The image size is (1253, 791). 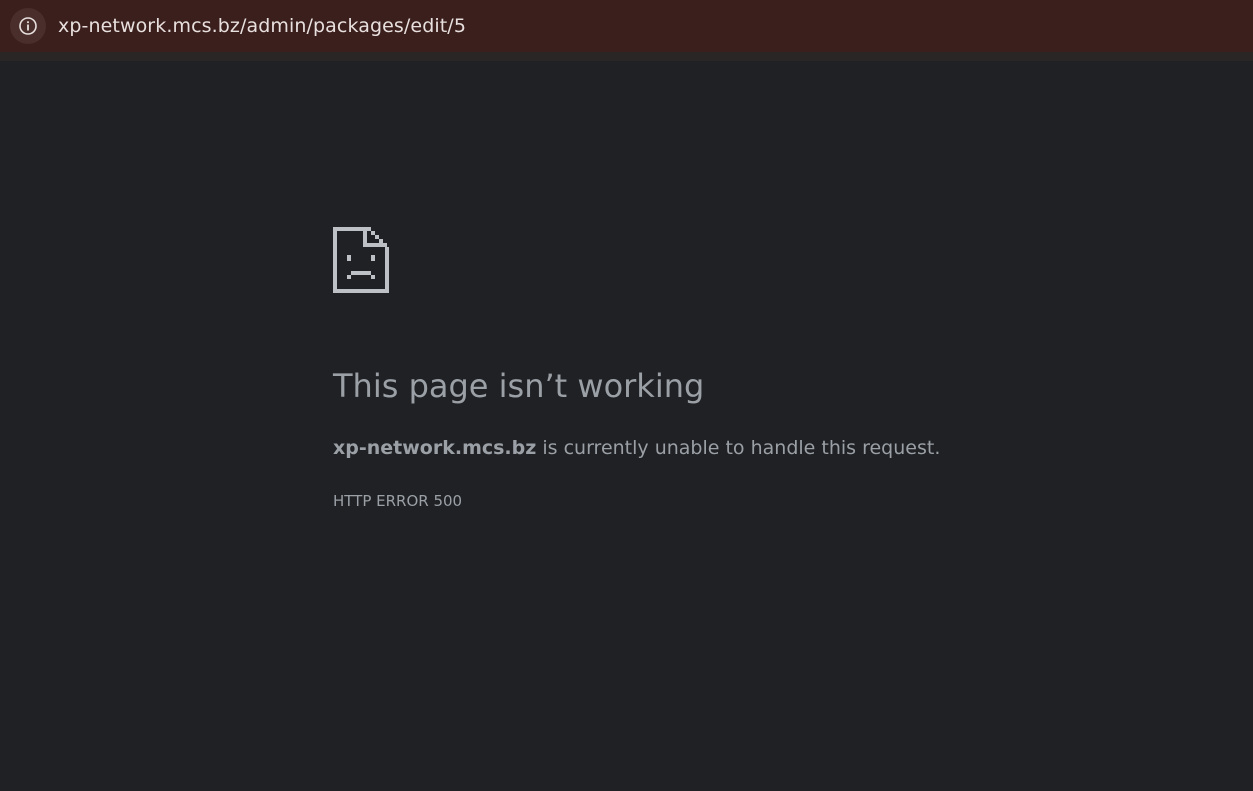 I want to click on sad-page-icon, so click(x=361, y=260).